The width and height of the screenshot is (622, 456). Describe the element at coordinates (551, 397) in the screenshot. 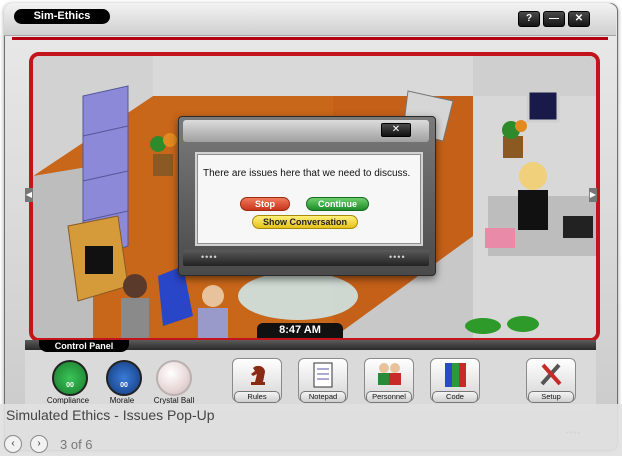

I see `setup-label: Setup` at that location.